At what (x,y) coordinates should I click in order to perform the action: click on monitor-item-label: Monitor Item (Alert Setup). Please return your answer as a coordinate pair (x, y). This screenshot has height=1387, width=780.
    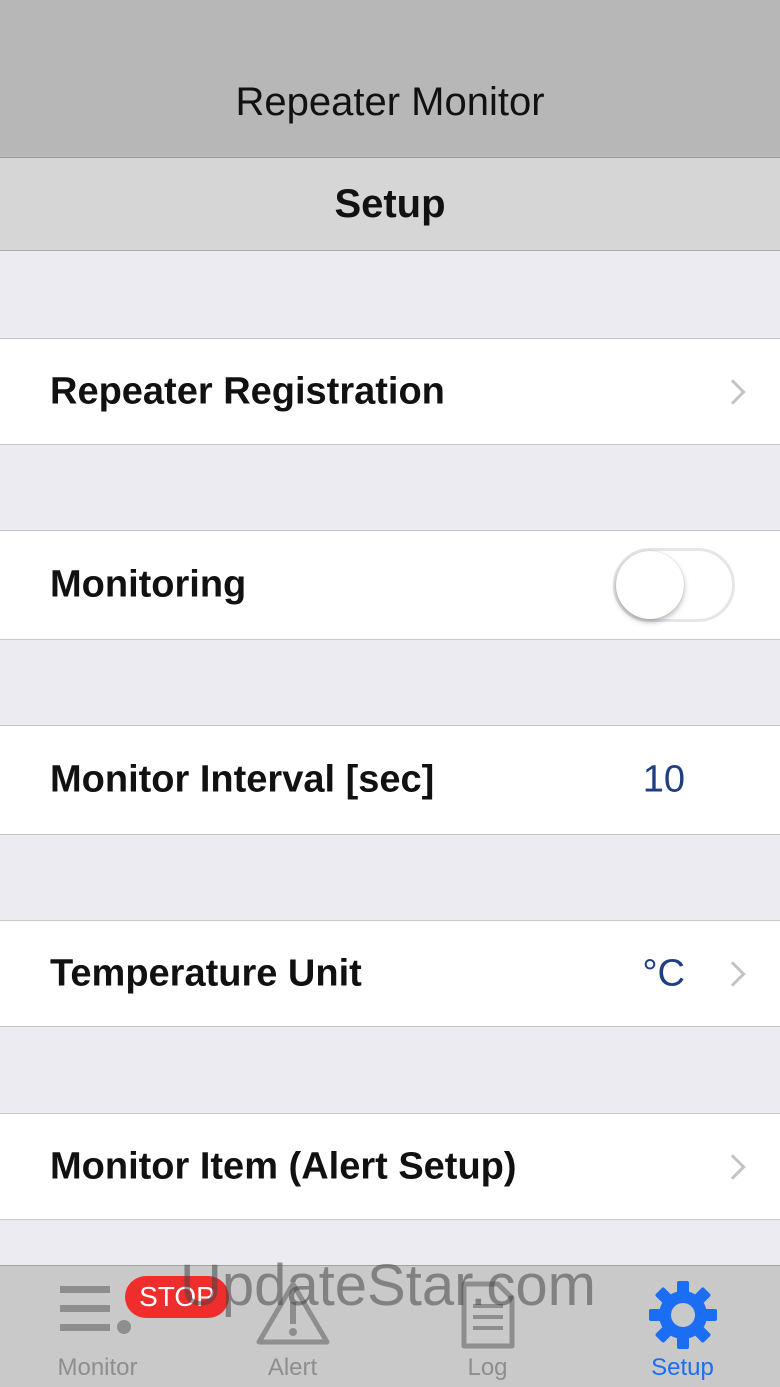
    Looking at the image, I should click on (283, 1166).